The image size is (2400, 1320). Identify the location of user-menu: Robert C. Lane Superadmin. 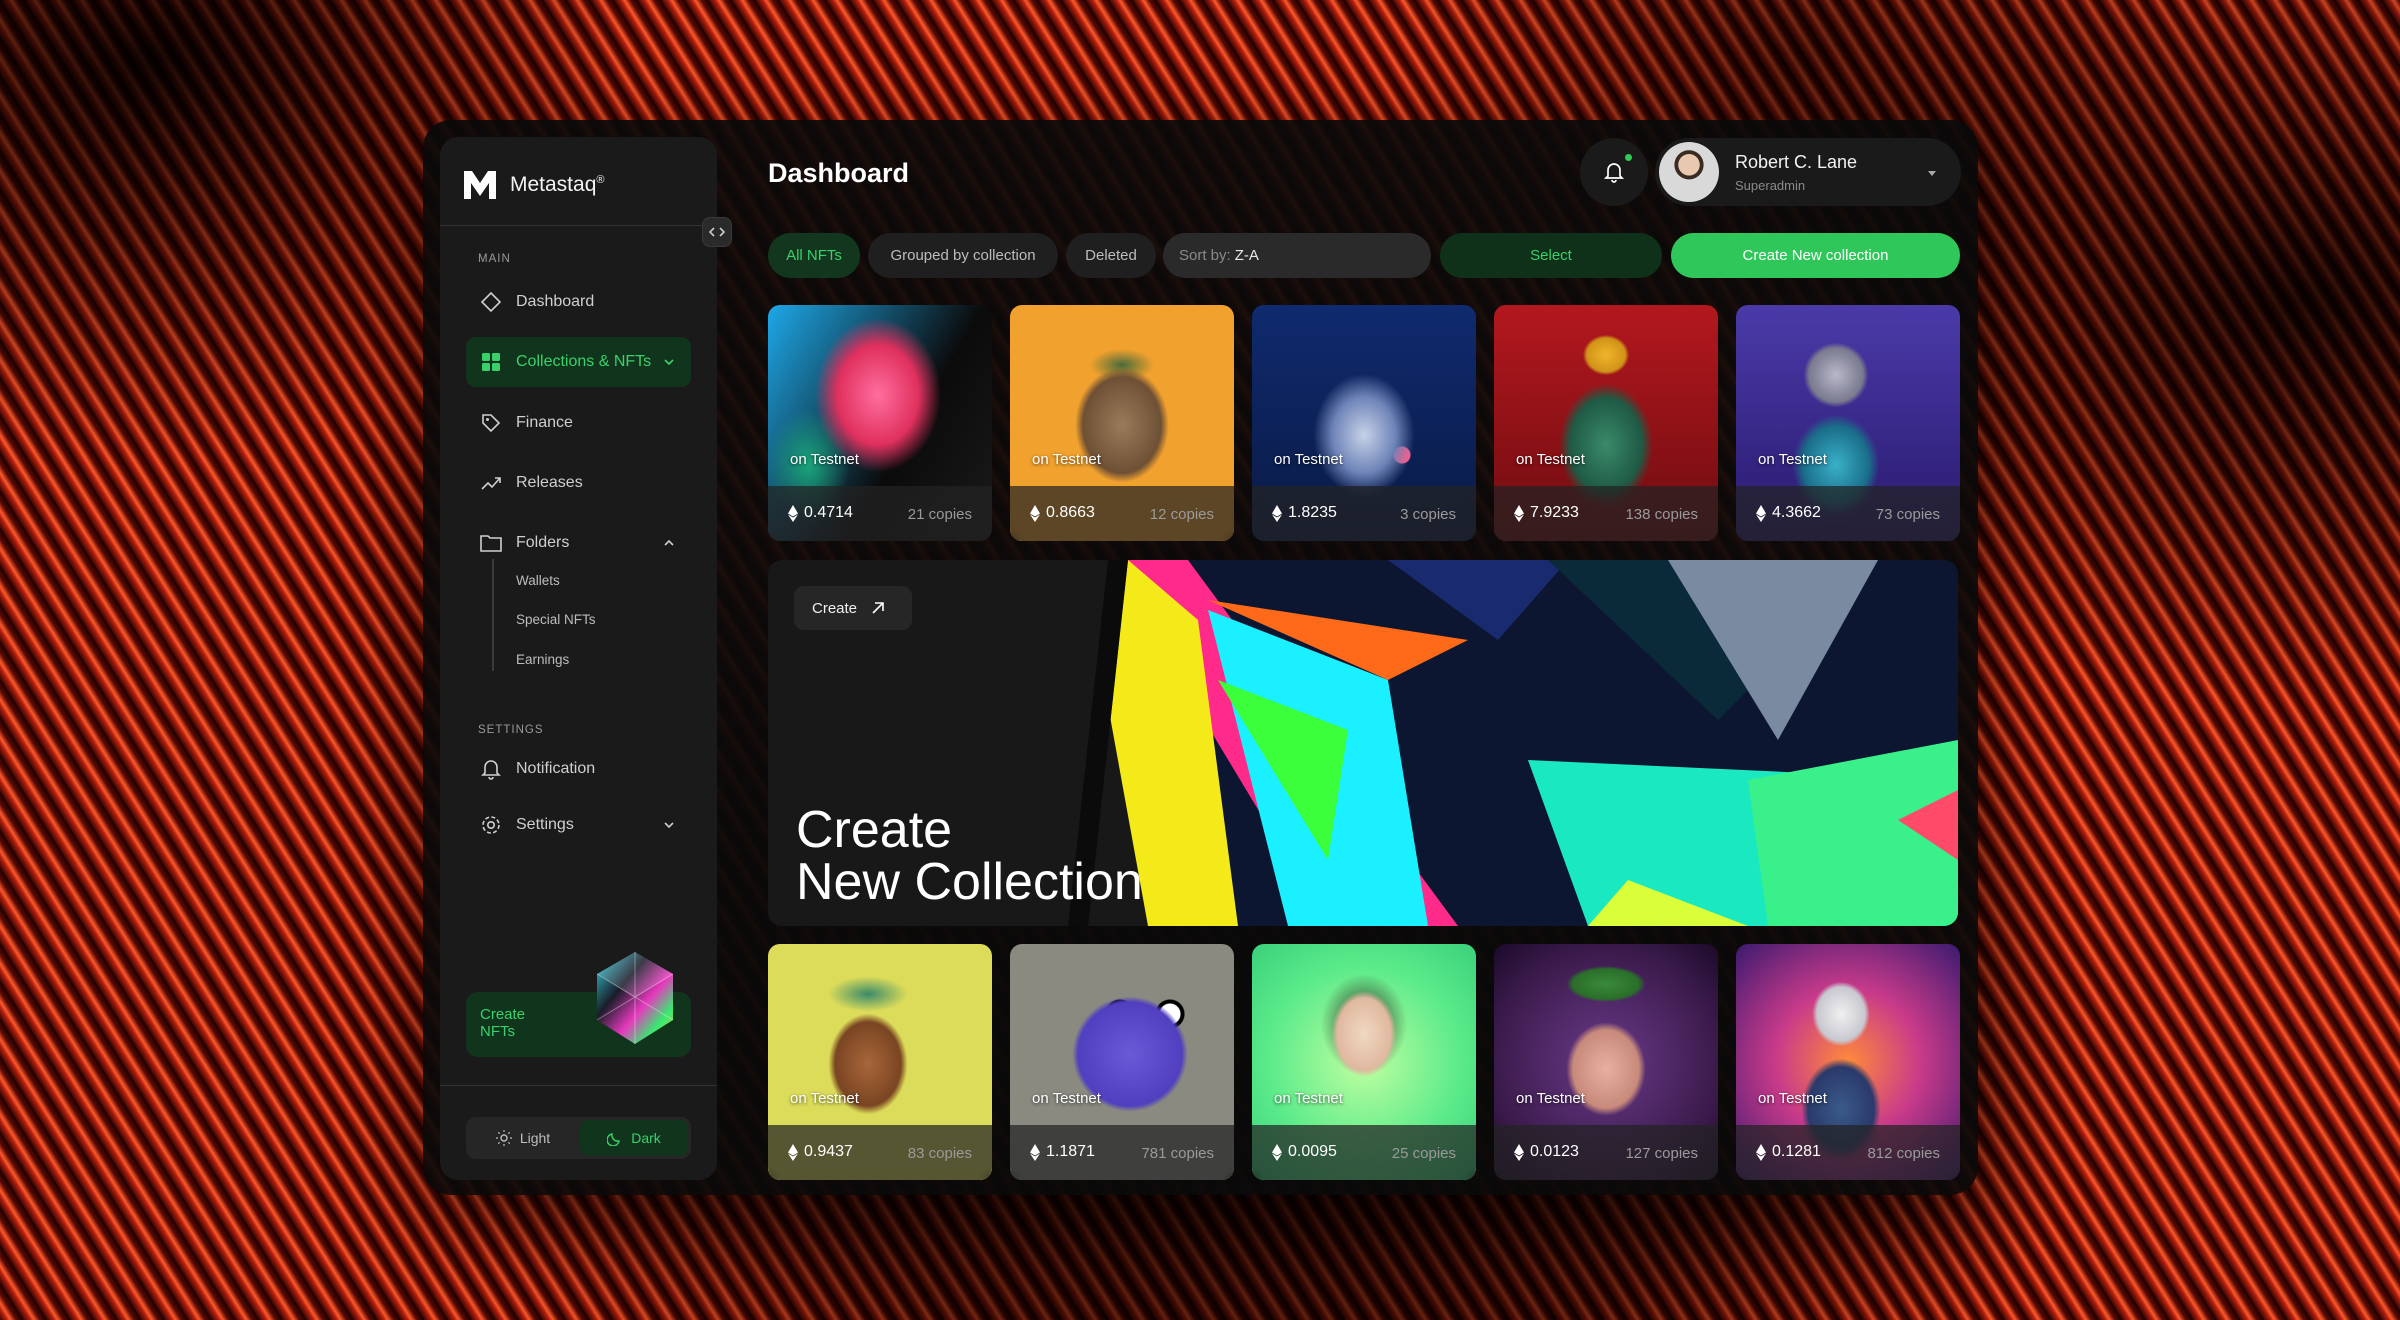
(1808, 172).